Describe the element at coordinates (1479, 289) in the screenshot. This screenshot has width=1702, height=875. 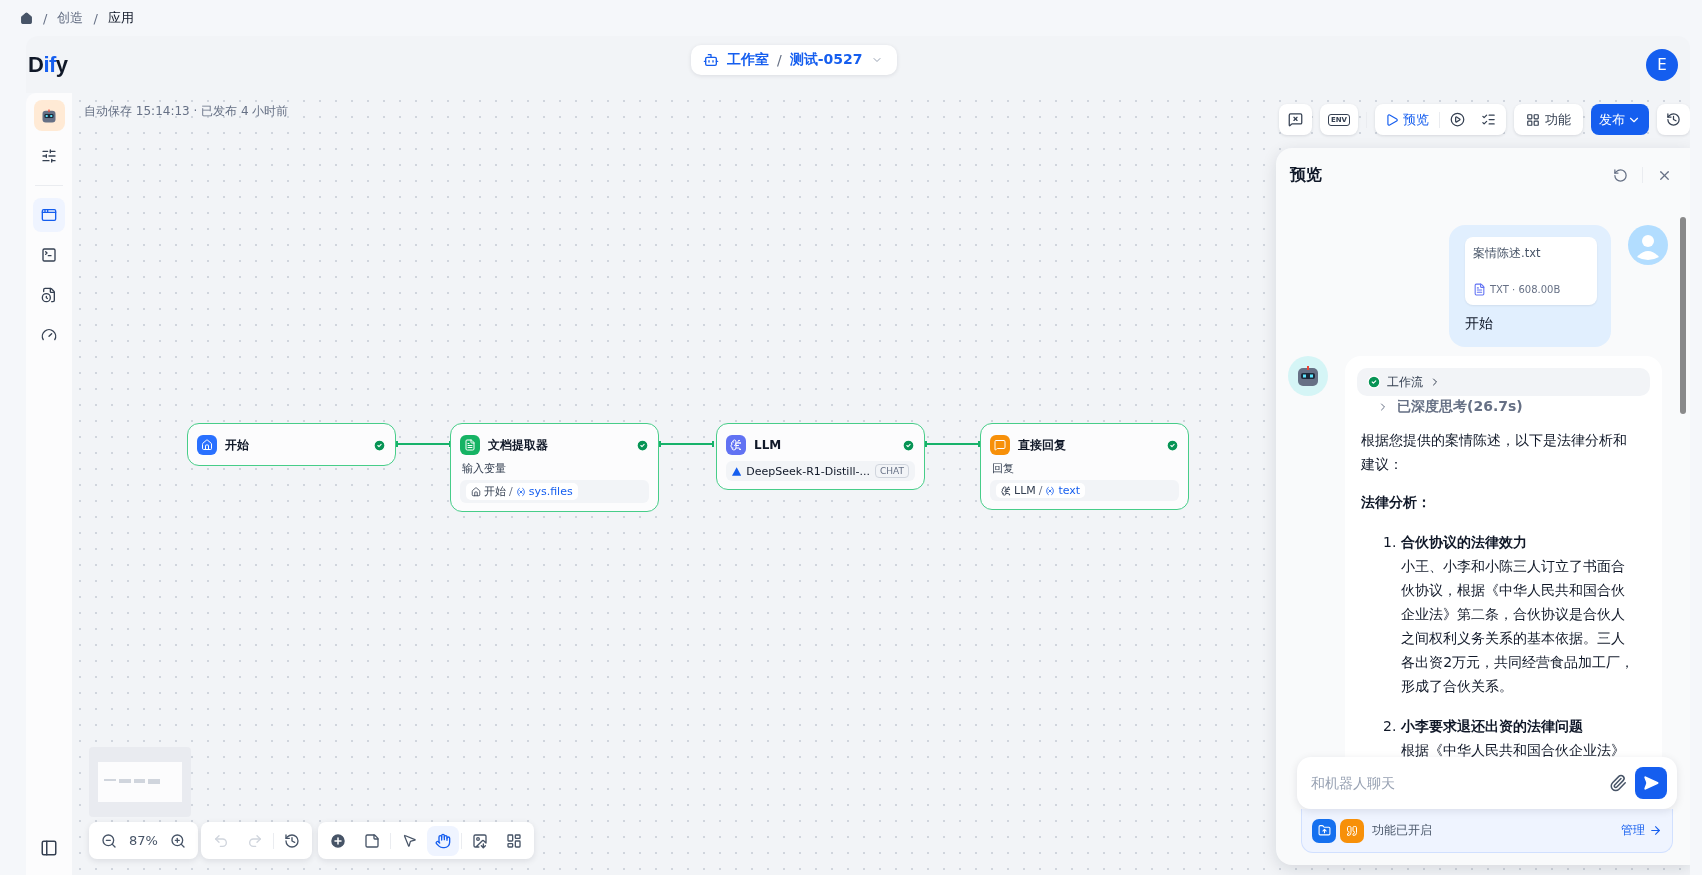
I see `file-icon` at that location.